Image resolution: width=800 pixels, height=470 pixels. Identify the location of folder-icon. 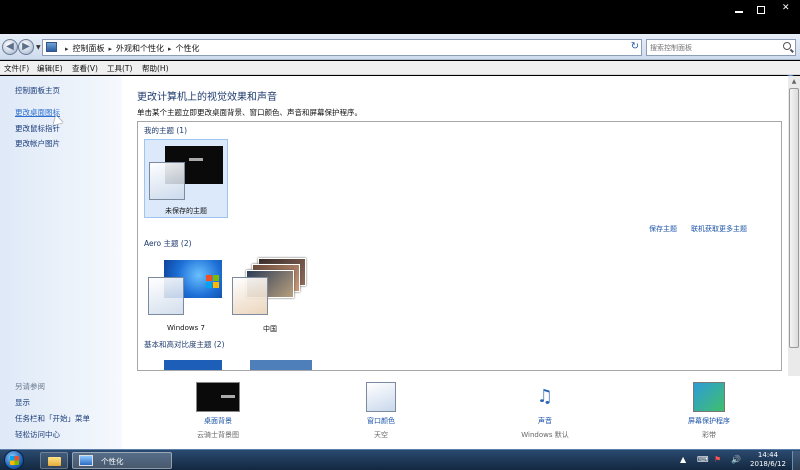
(54, 460).